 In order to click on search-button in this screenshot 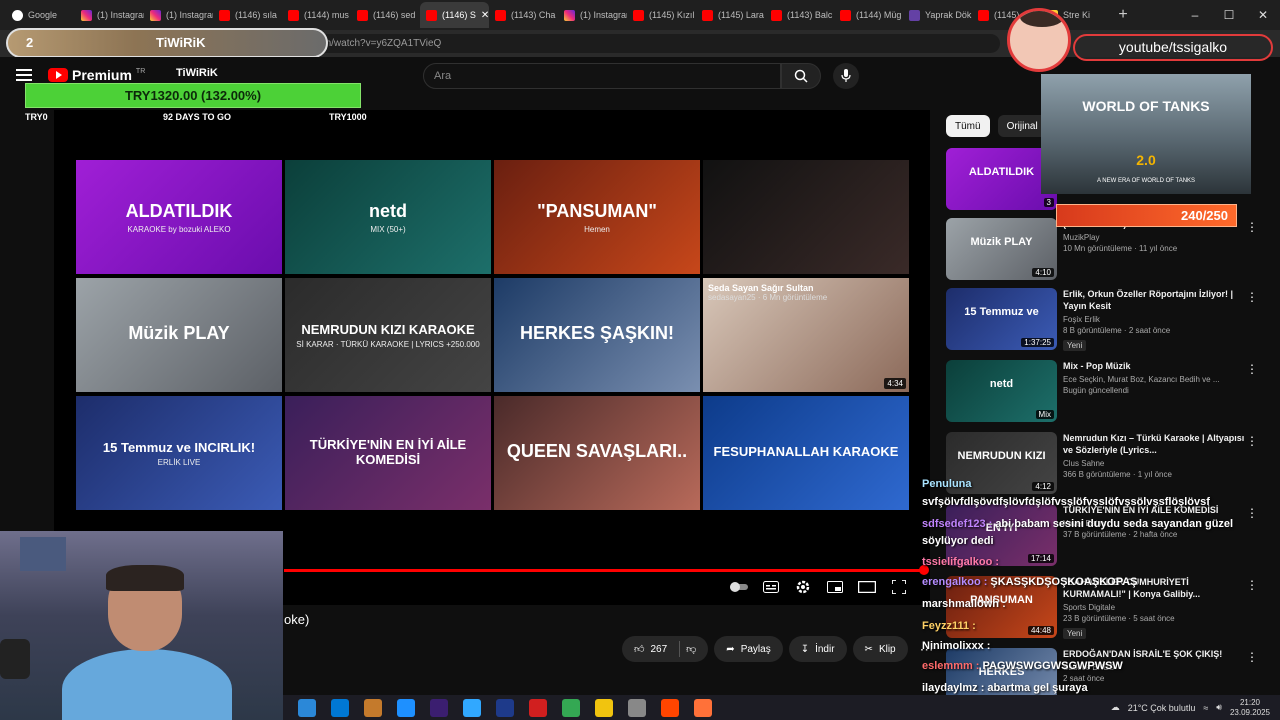, I will do `click(801, 76)`.